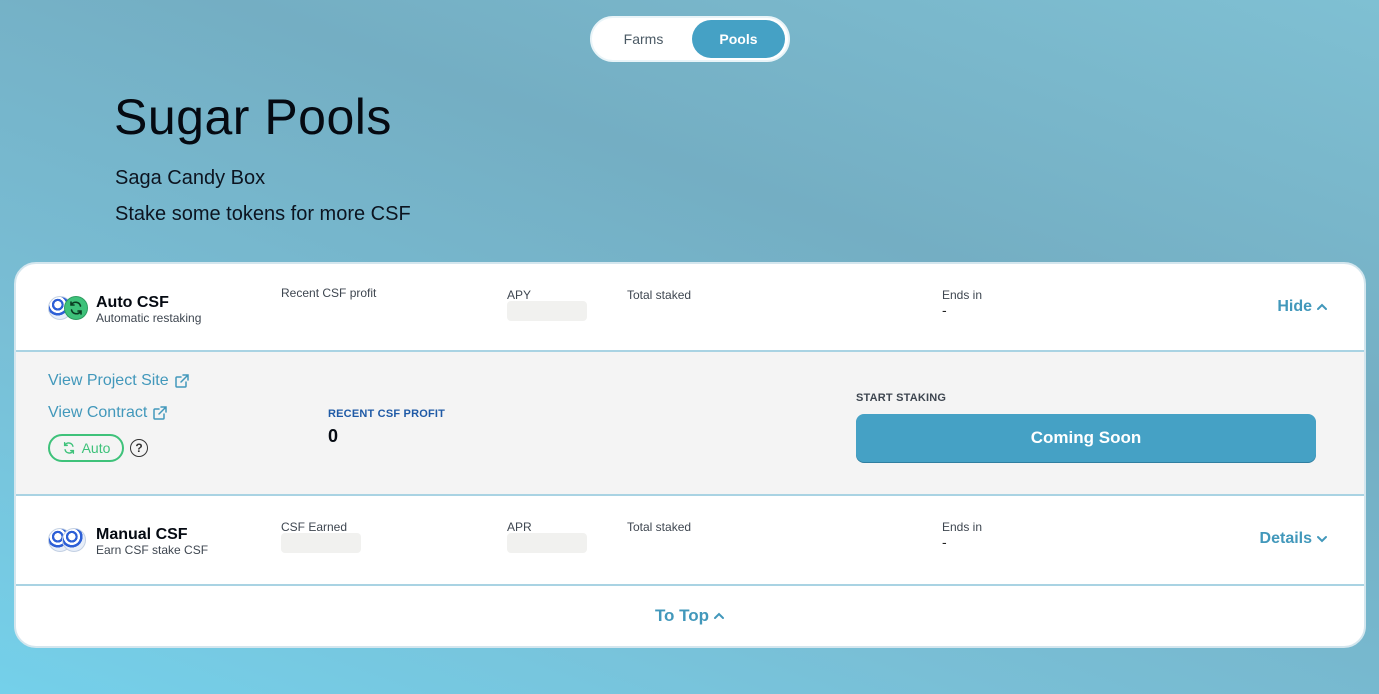  Describe the element at coordinates (1086, 438) in the screenshot. I see `coming-soon-button: Coming Soon` at that location.